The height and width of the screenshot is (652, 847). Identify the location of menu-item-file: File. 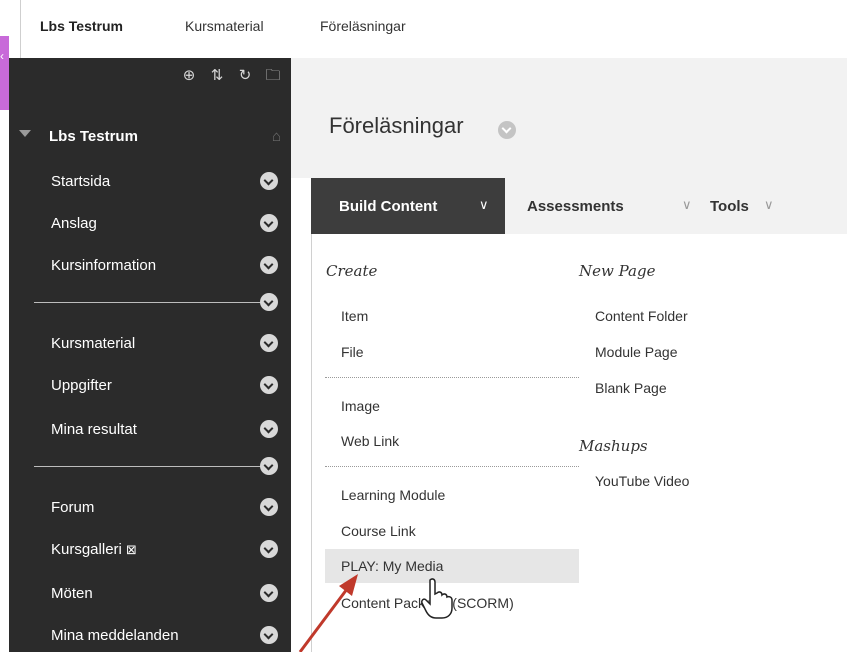
(452, 352).